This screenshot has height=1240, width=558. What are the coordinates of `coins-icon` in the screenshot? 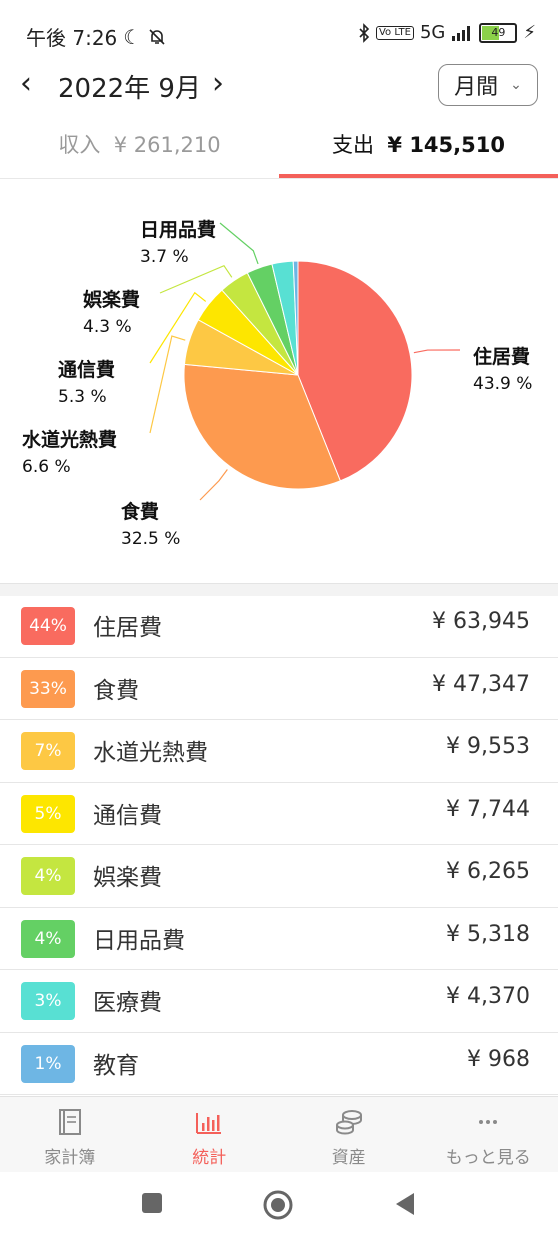 It's located at (348, 1122).